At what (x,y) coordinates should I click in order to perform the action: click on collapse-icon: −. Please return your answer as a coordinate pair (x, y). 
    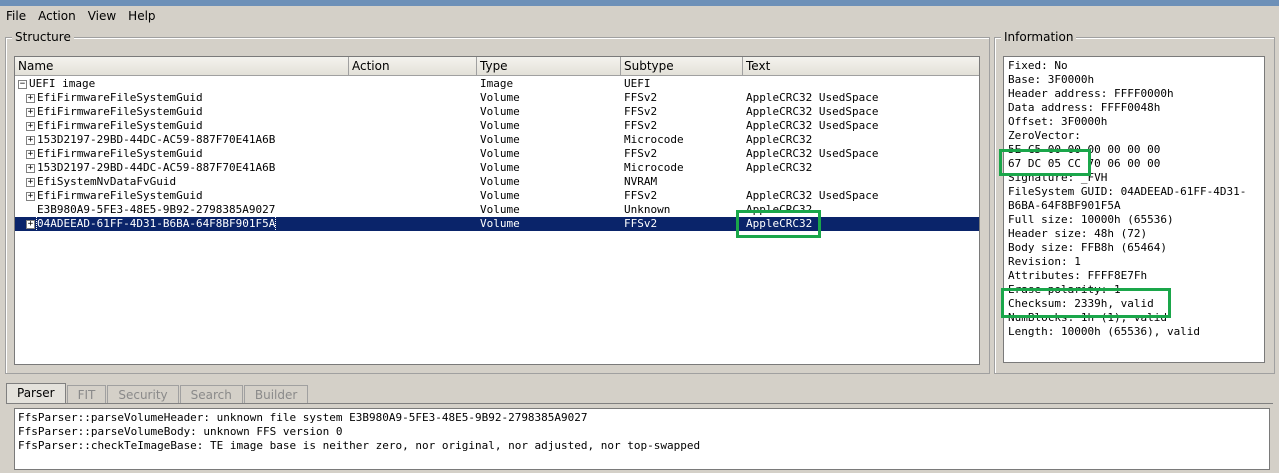
    Looking at the image, I should click on (22, 84).